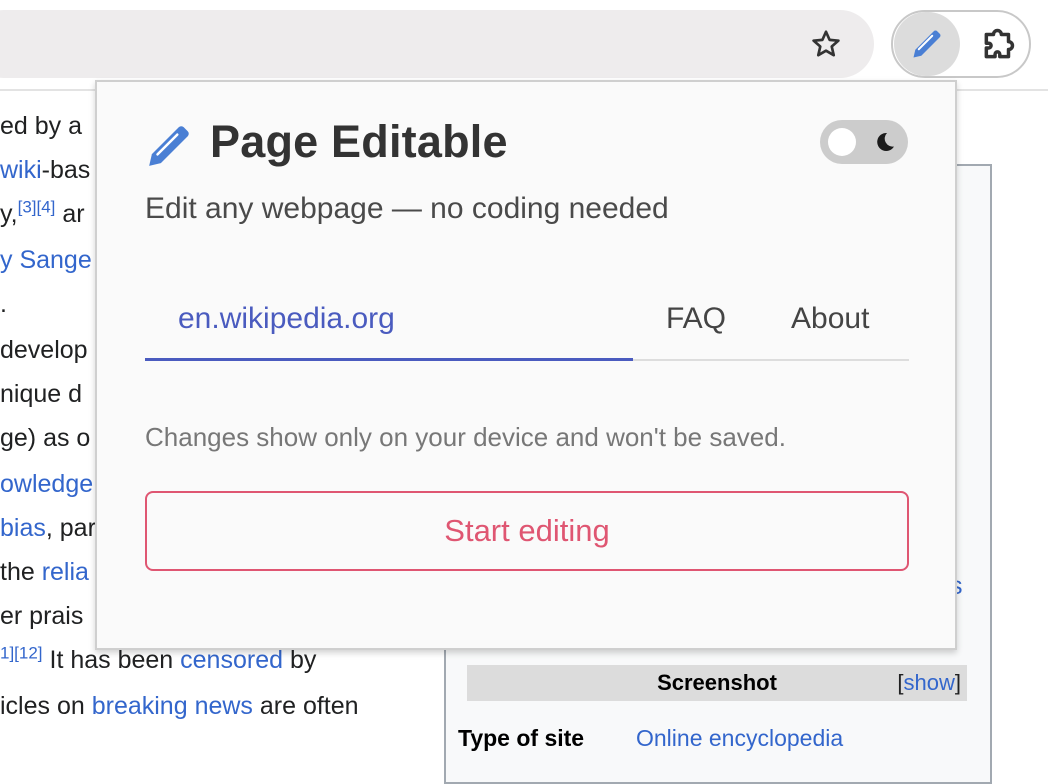  I want to click on article-link: wiki, so click(21, 170).